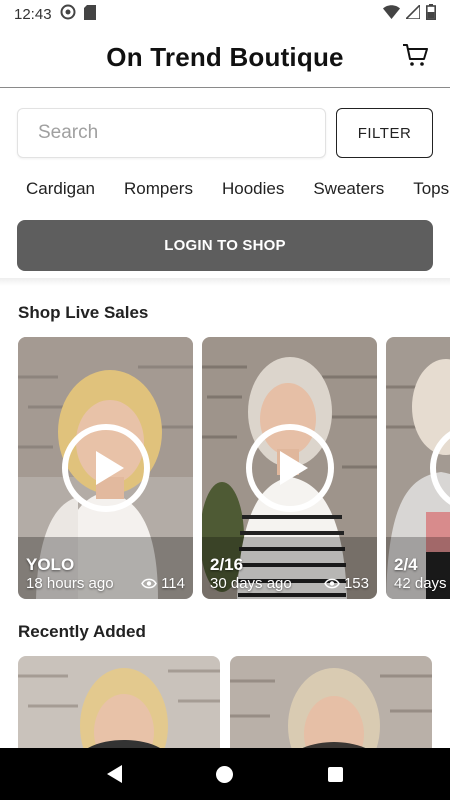 The height and width of the screenshot is (800, 450). Describe the element at coordinates (33, 14) in the screenshot. I see `status-time: 12:43` at that location.